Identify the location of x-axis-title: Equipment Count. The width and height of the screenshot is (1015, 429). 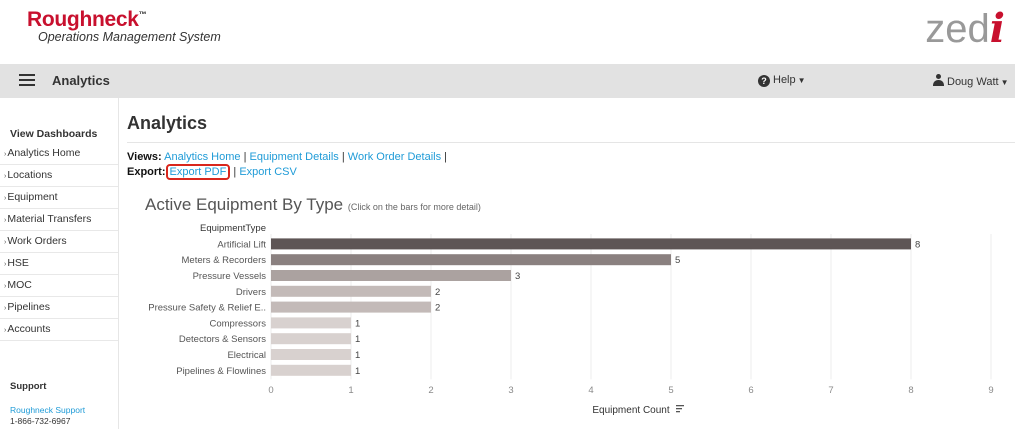
(630, 410).